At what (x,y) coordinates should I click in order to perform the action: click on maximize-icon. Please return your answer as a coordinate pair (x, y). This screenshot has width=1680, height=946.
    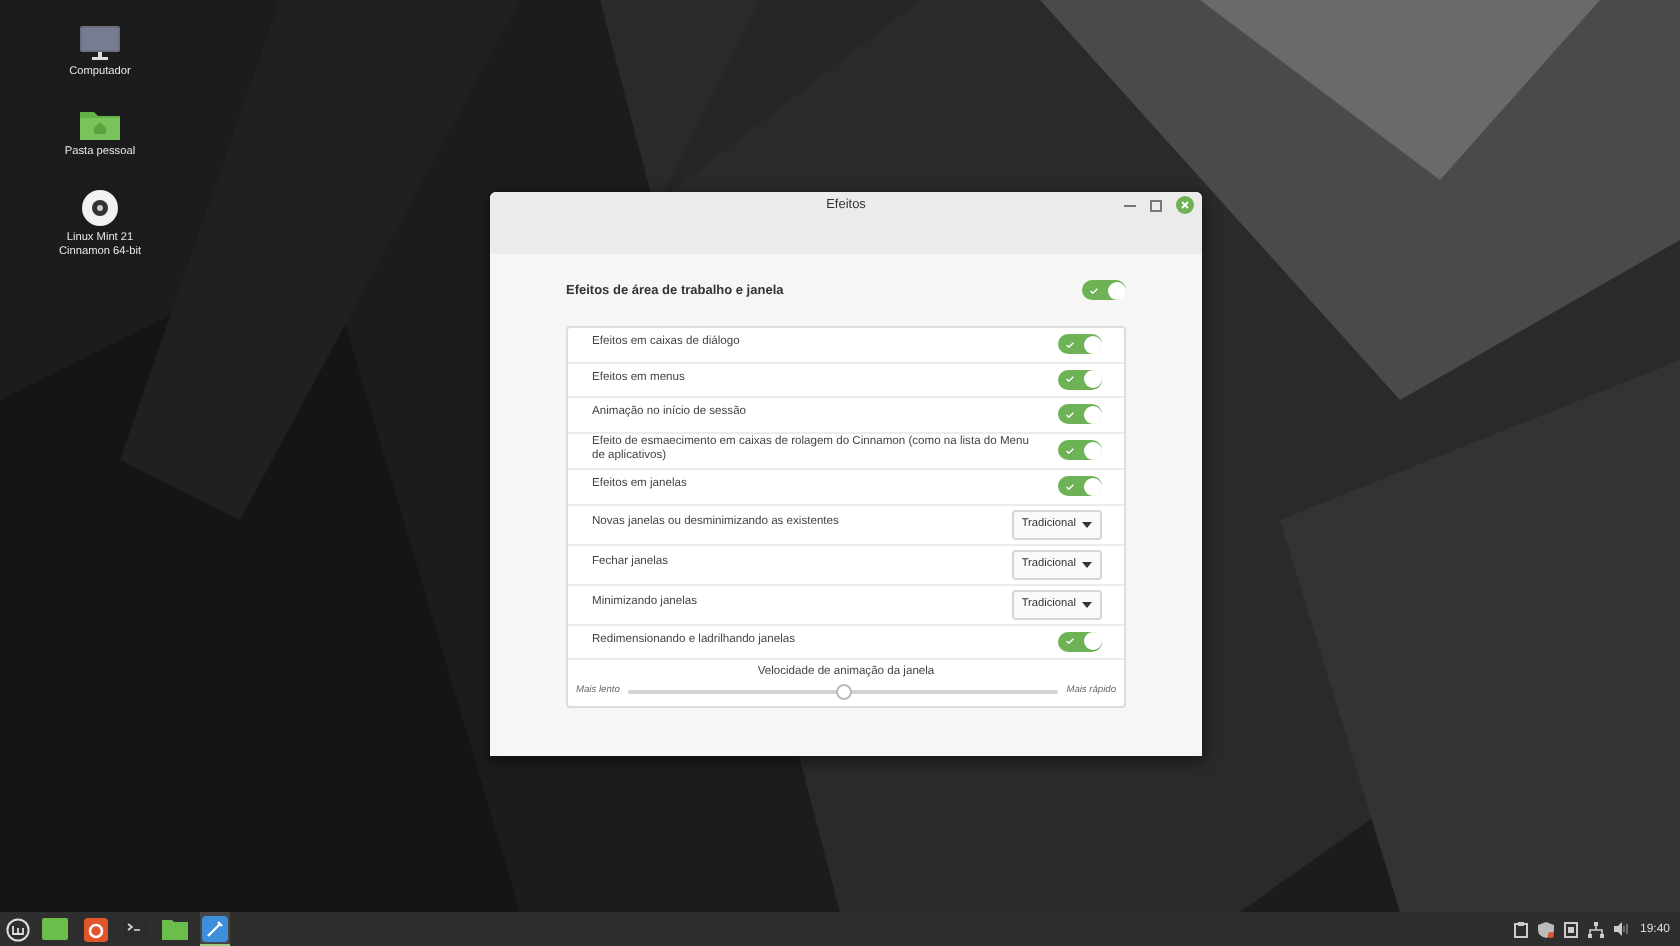
    Looking at the image, I should click on (1156, 205).